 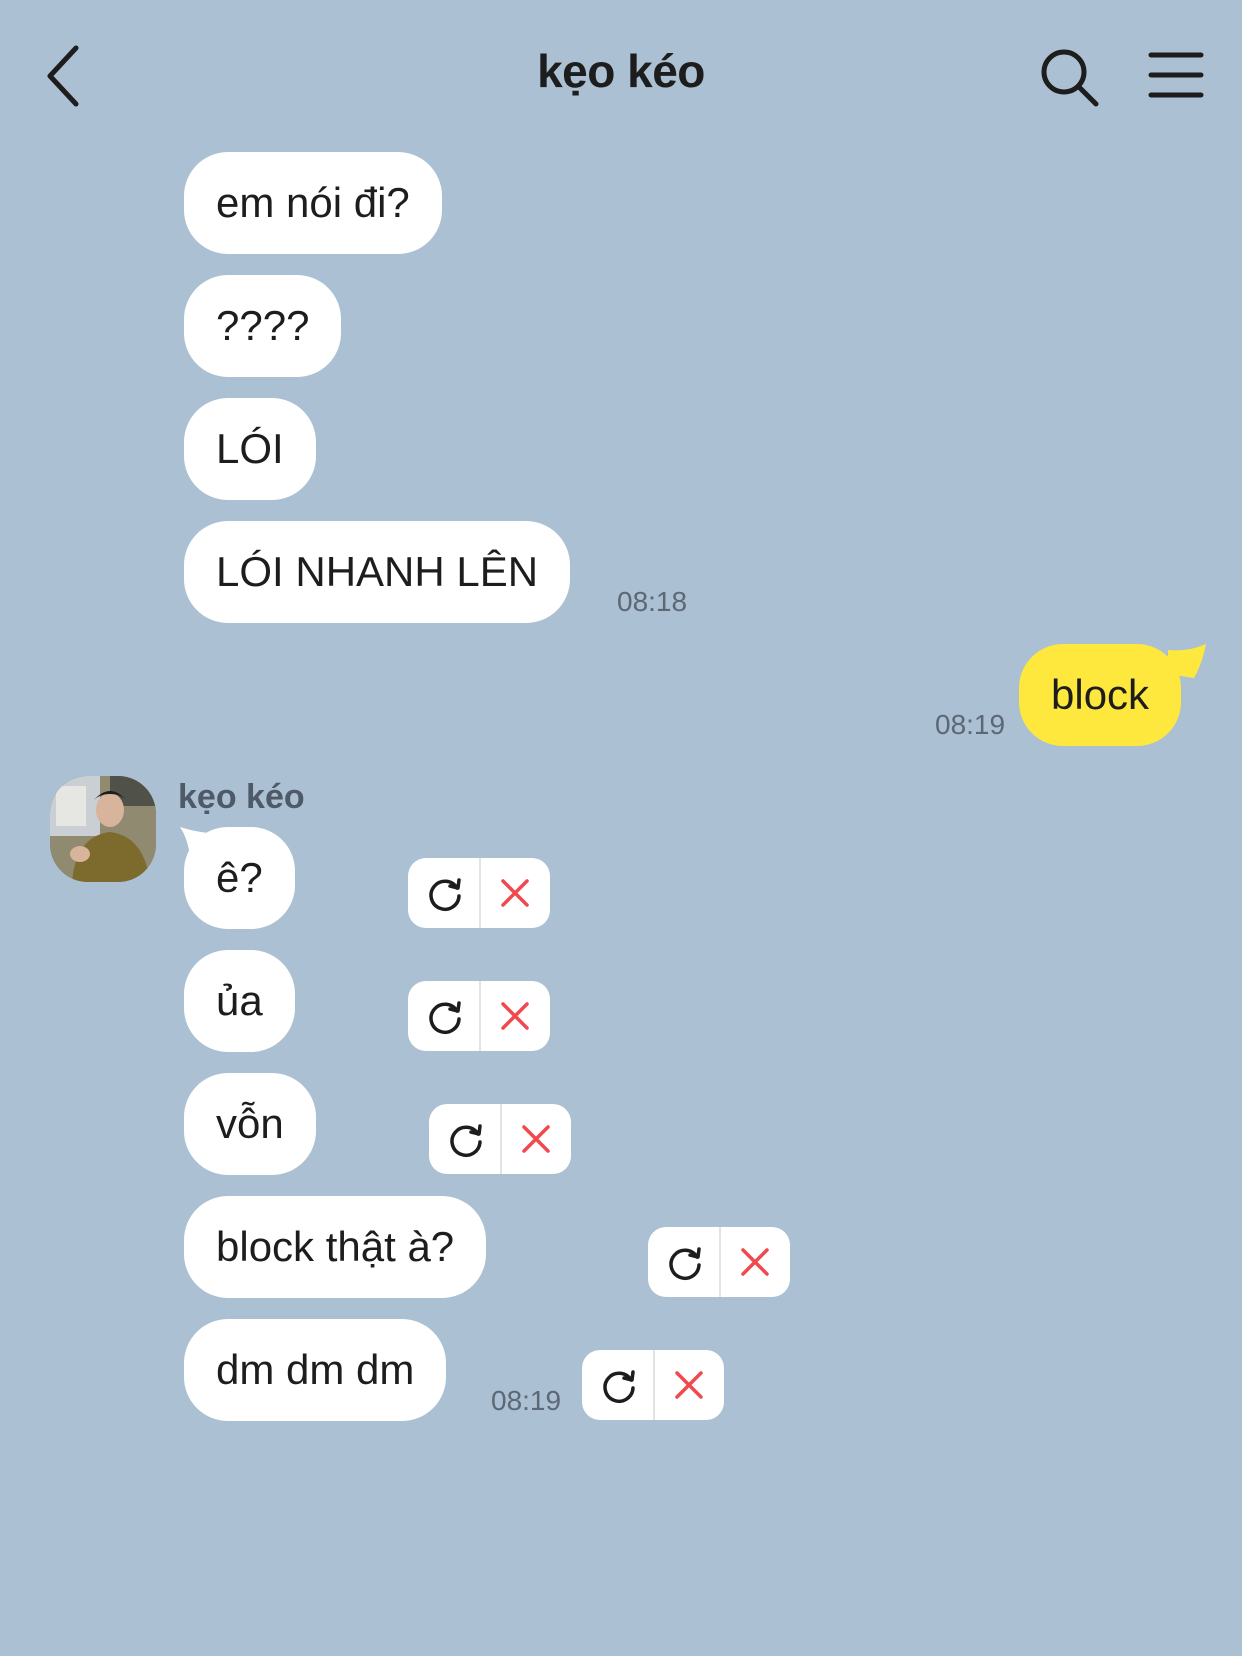 What do you see at coordinates (250, 1124) in the screenshot?
I see `message-bubble: vỗn` at bounding box center [250, 1124].